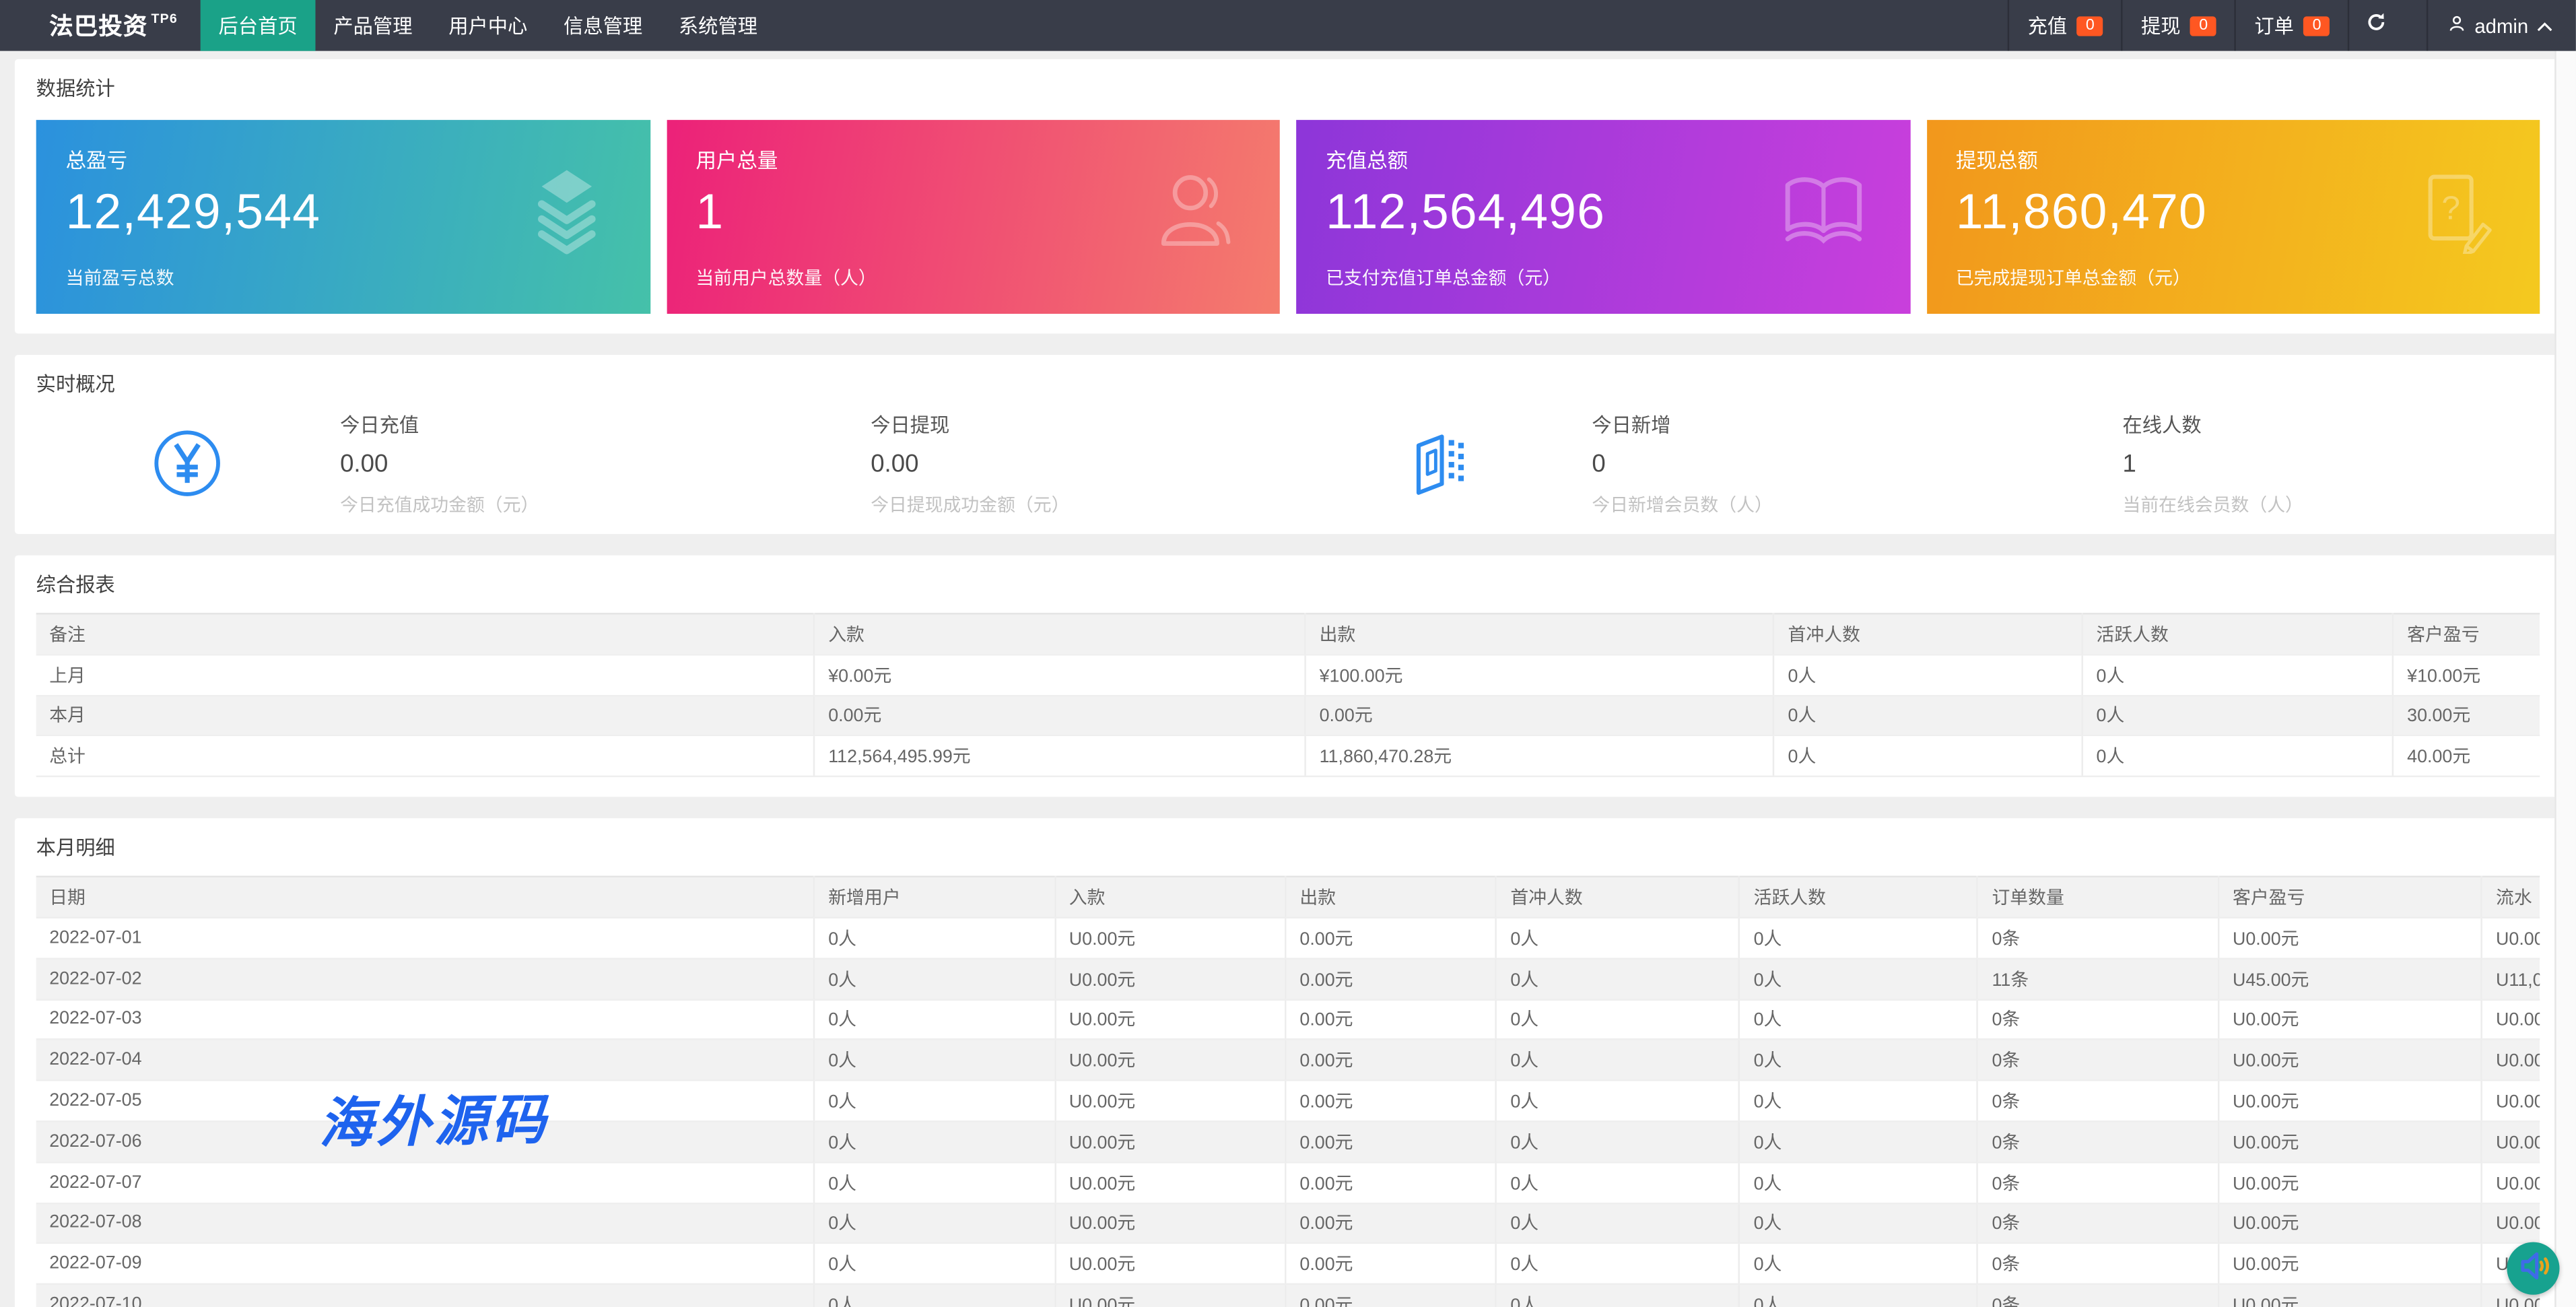 The height and width of the screenshot is (1307, 2576). Describe the element at coordinates (426, 979) in the screenshot. I see `table-cell: 2022-07-02` at that location.